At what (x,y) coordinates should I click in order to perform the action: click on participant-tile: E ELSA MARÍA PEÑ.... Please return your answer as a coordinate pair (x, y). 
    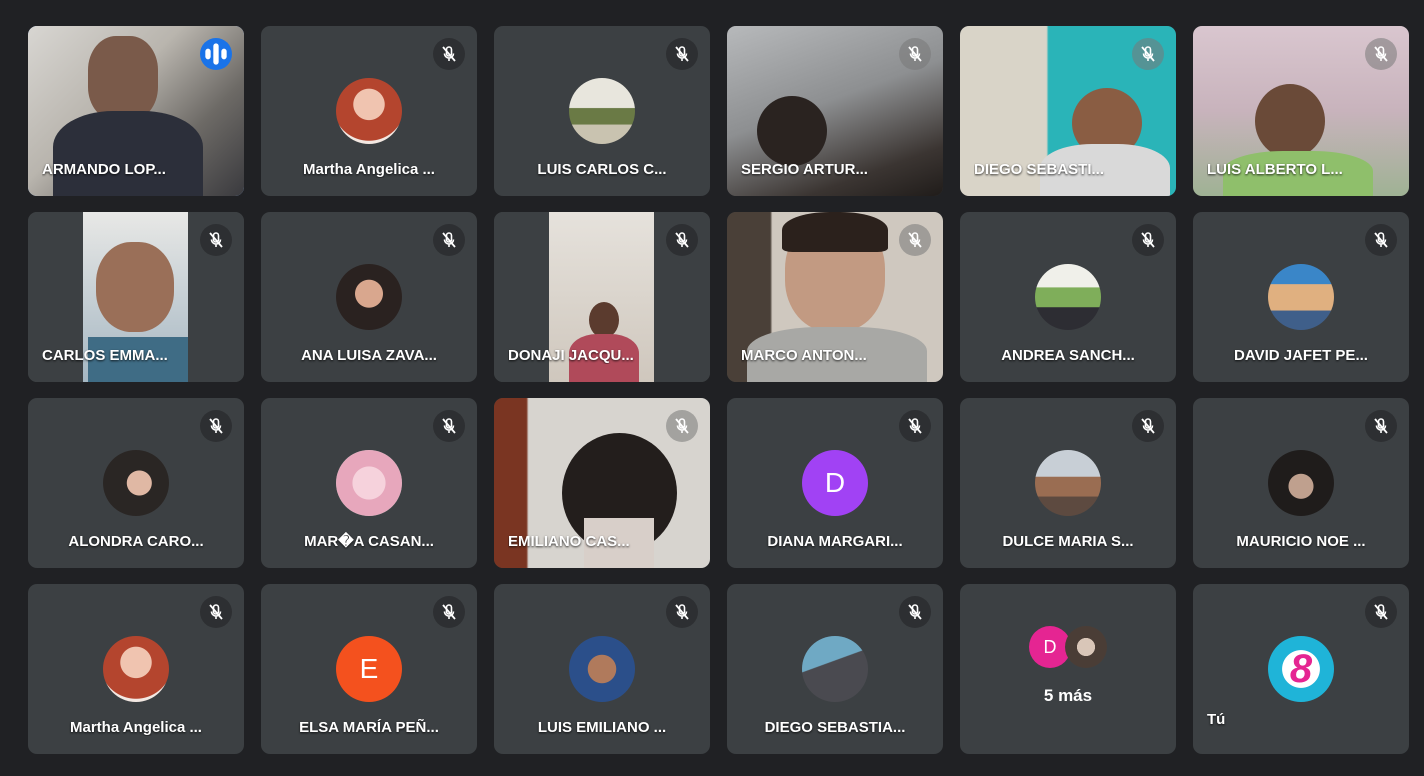
    Looking at the image, I should click on (369, 669).